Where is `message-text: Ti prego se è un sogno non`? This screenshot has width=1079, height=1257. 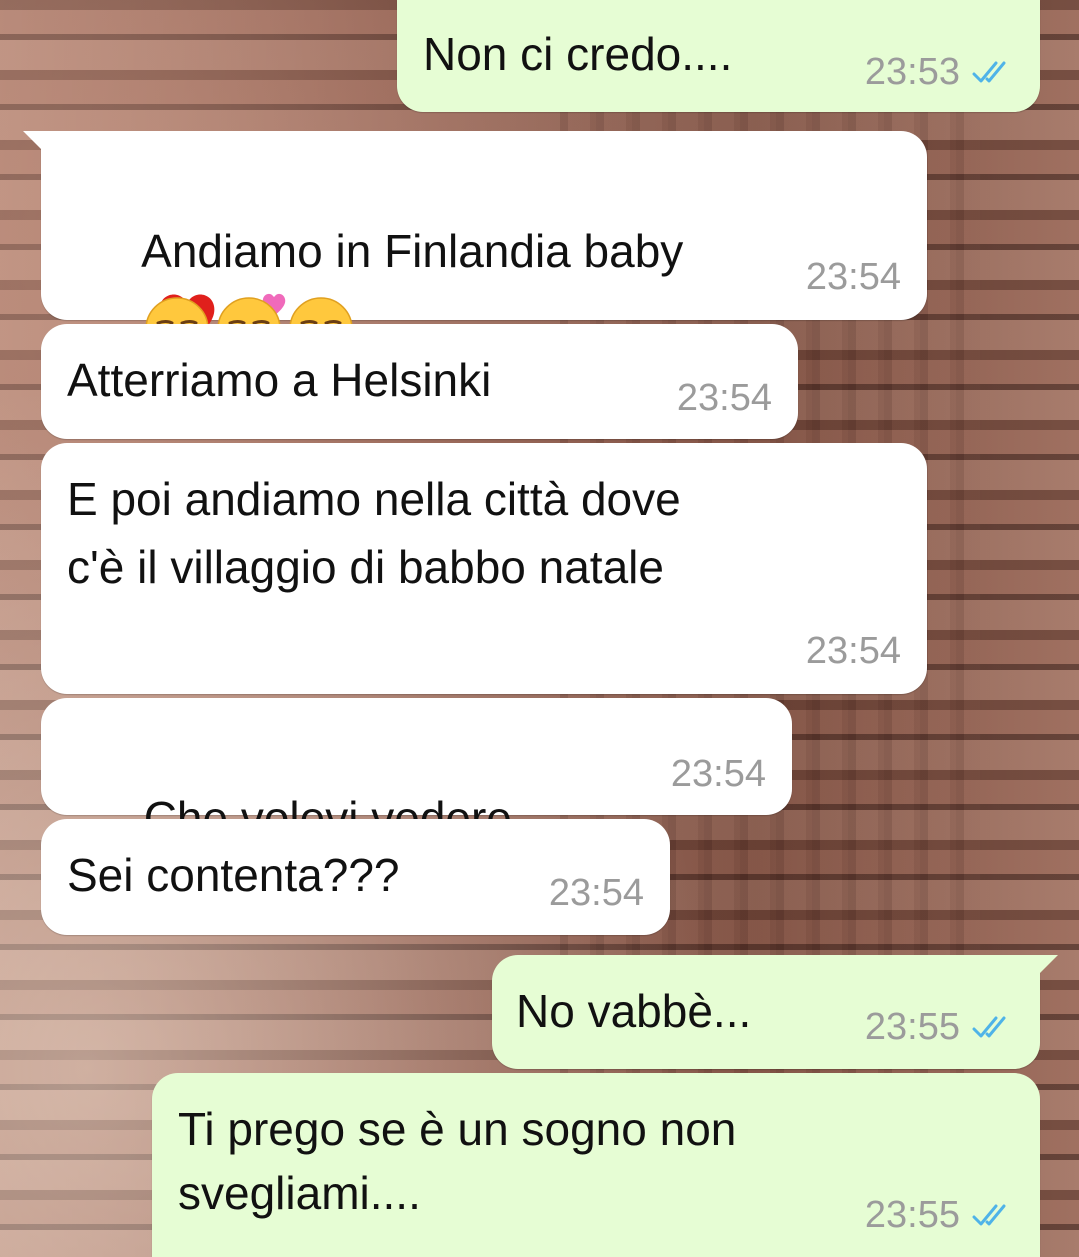 message-text: Ti prego se è un sogno non is located at coordinates (457, 1129).